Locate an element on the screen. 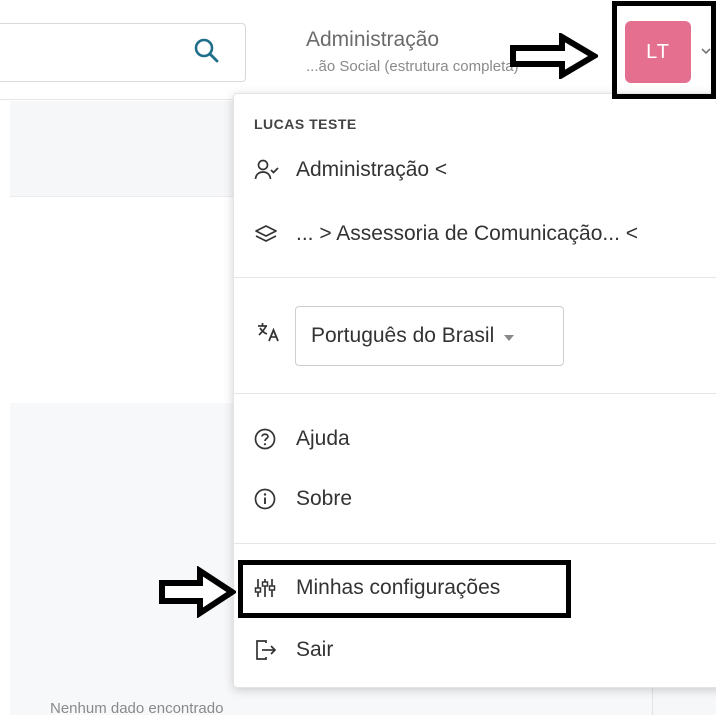 The image size is (716, 715). empty-state-text: Nenhum dado encontrado is located at coordinates (137, 707).